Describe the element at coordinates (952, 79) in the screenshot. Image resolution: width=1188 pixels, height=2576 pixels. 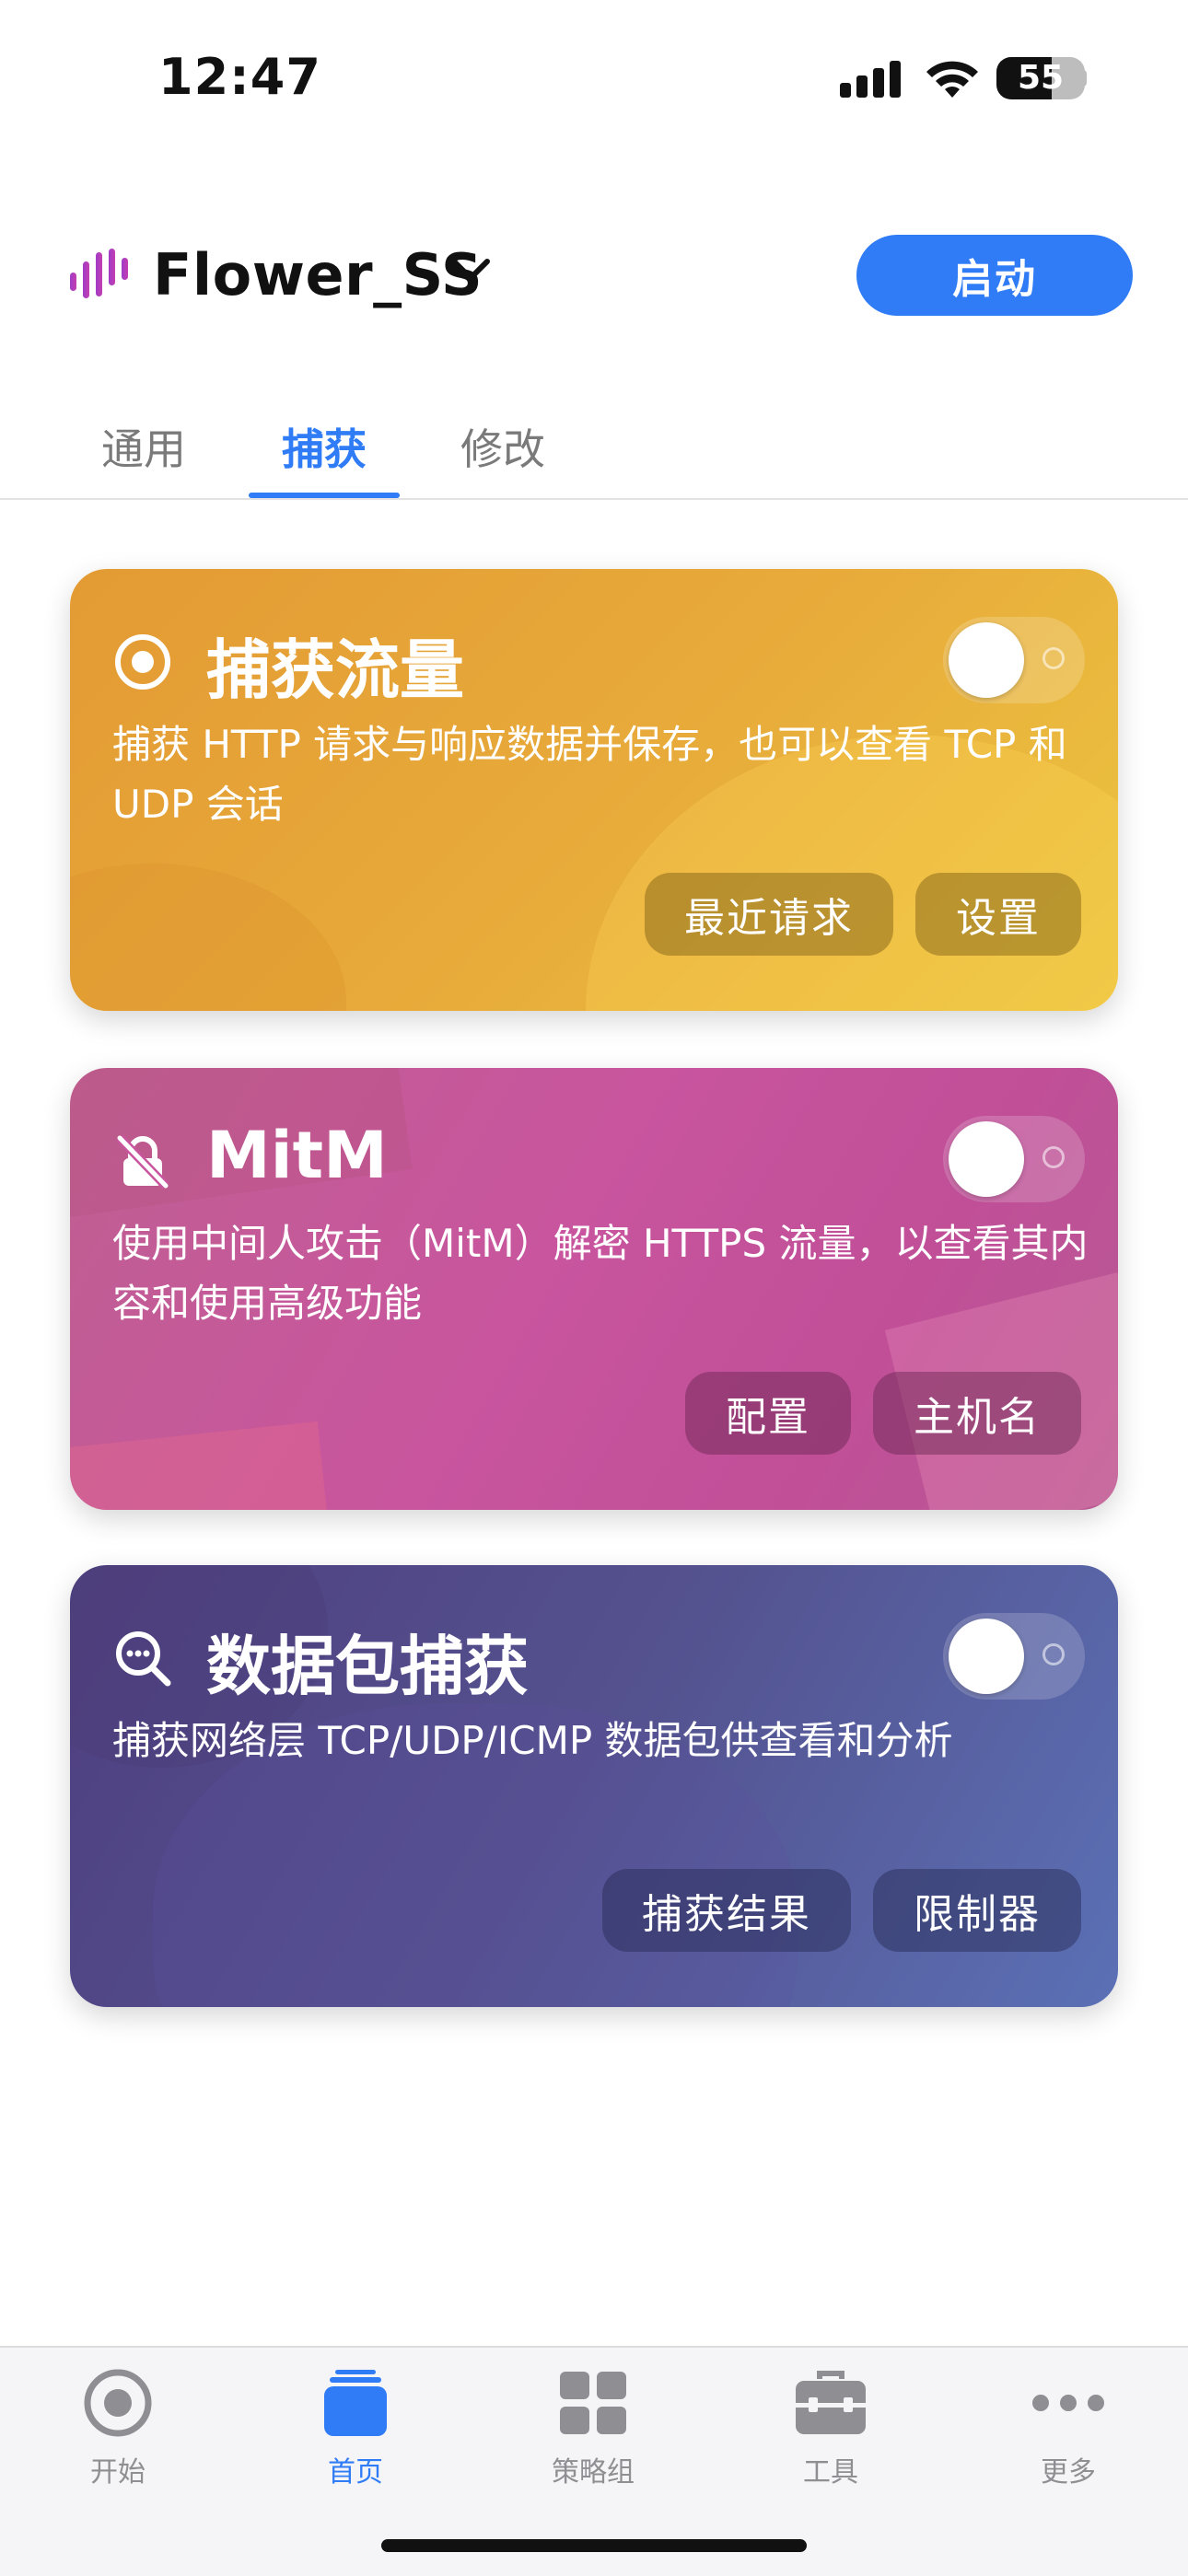
I see `wifi-icon` at that location.